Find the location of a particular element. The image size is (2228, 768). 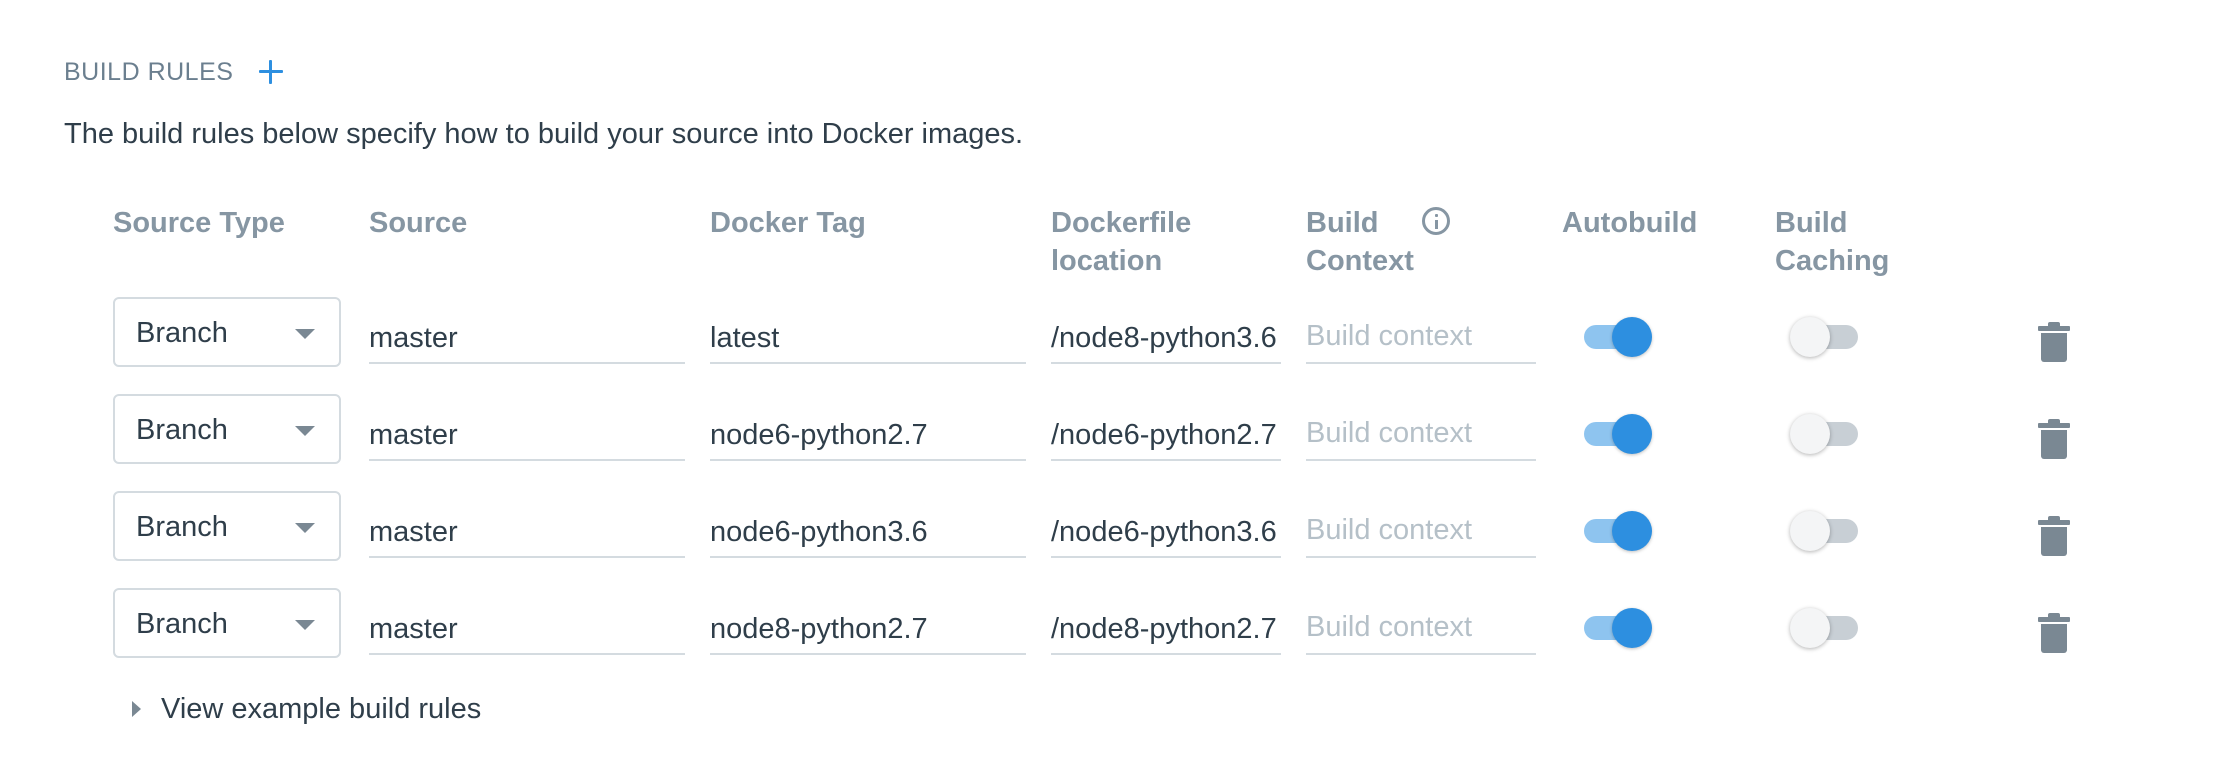

docker-tag-input: node6-python3.6 is located at coordinates (868, 529).